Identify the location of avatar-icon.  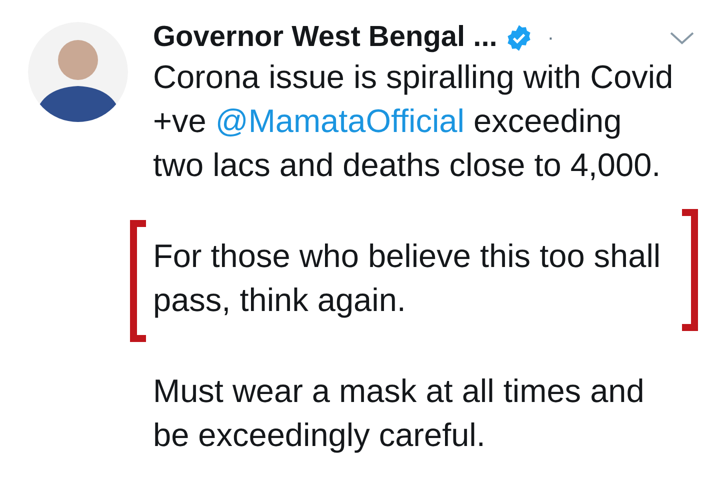
(78, 72).